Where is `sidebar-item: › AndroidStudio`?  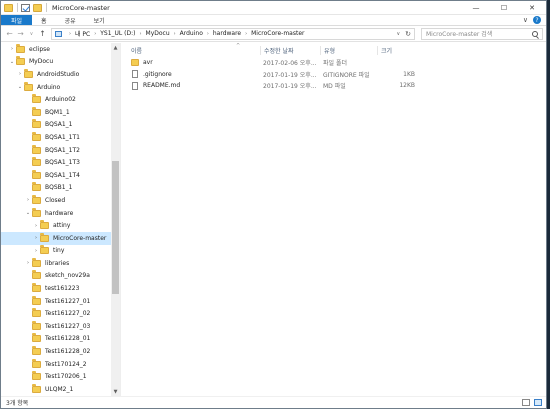 sidebar-item: › AndroidStudio is located at coordinates (56, 74).